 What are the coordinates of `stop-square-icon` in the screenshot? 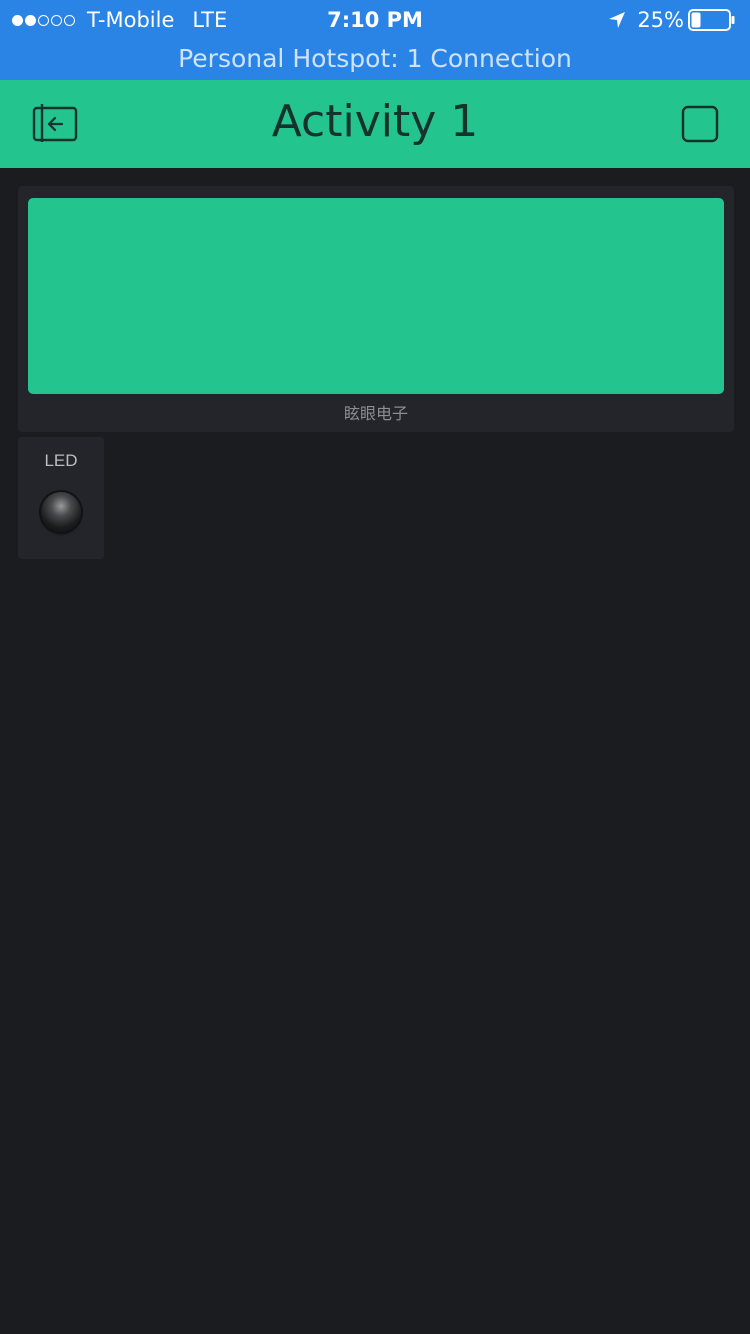 It's located at (700, 124).